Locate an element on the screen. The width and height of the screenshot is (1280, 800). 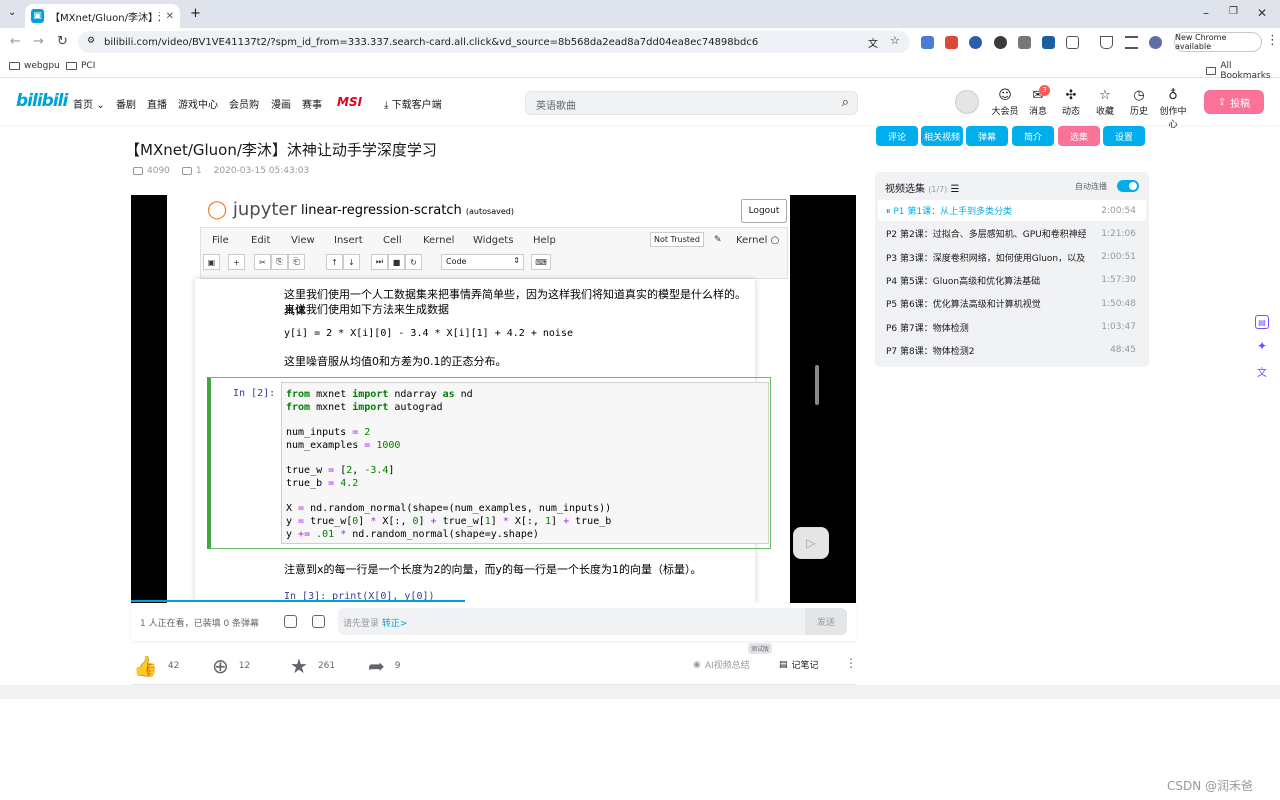
nav-esports: 赛事 is located at coordinates (312, 103).